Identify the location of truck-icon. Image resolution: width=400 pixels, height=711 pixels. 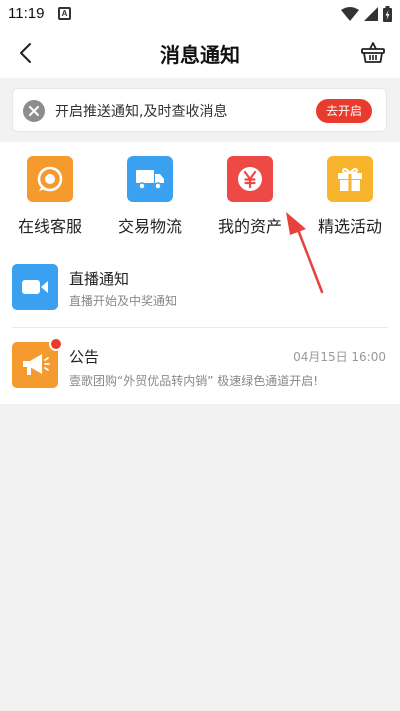
(150, 179).